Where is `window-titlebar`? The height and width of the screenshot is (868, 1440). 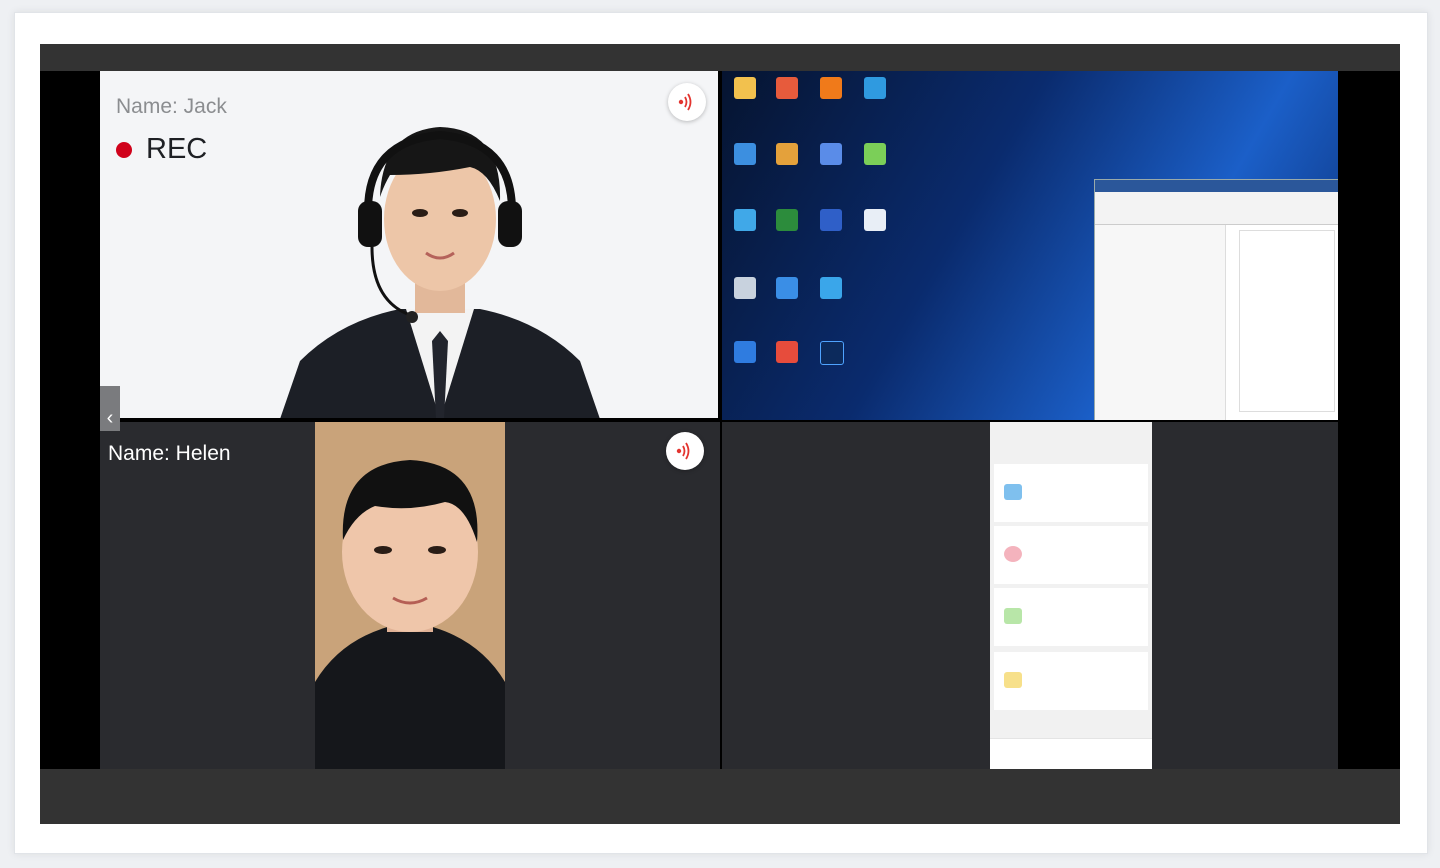
window-titlebar is located at coordinates (1216, 186).